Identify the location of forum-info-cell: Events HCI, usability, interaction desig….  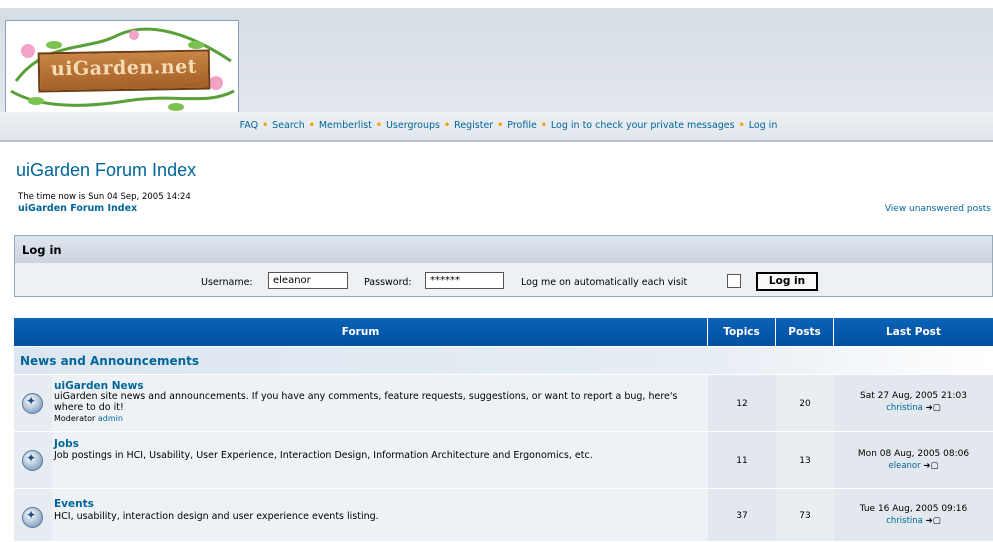
(380, 515).